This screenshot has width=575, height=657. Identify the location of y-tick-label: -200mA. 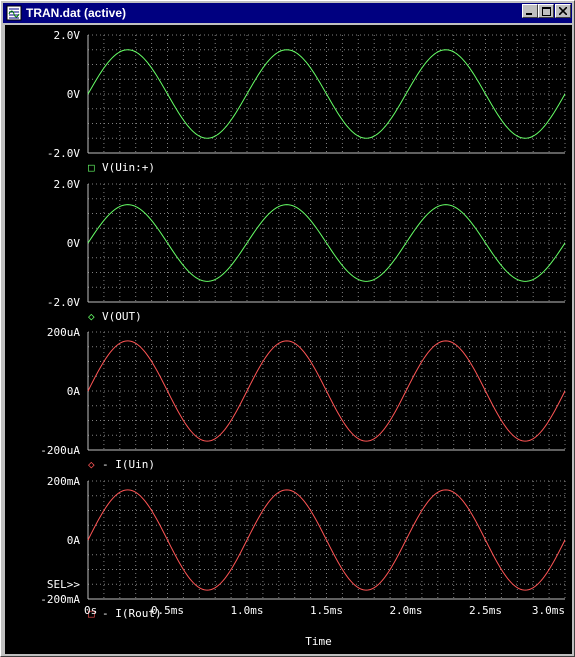
(60, 599).